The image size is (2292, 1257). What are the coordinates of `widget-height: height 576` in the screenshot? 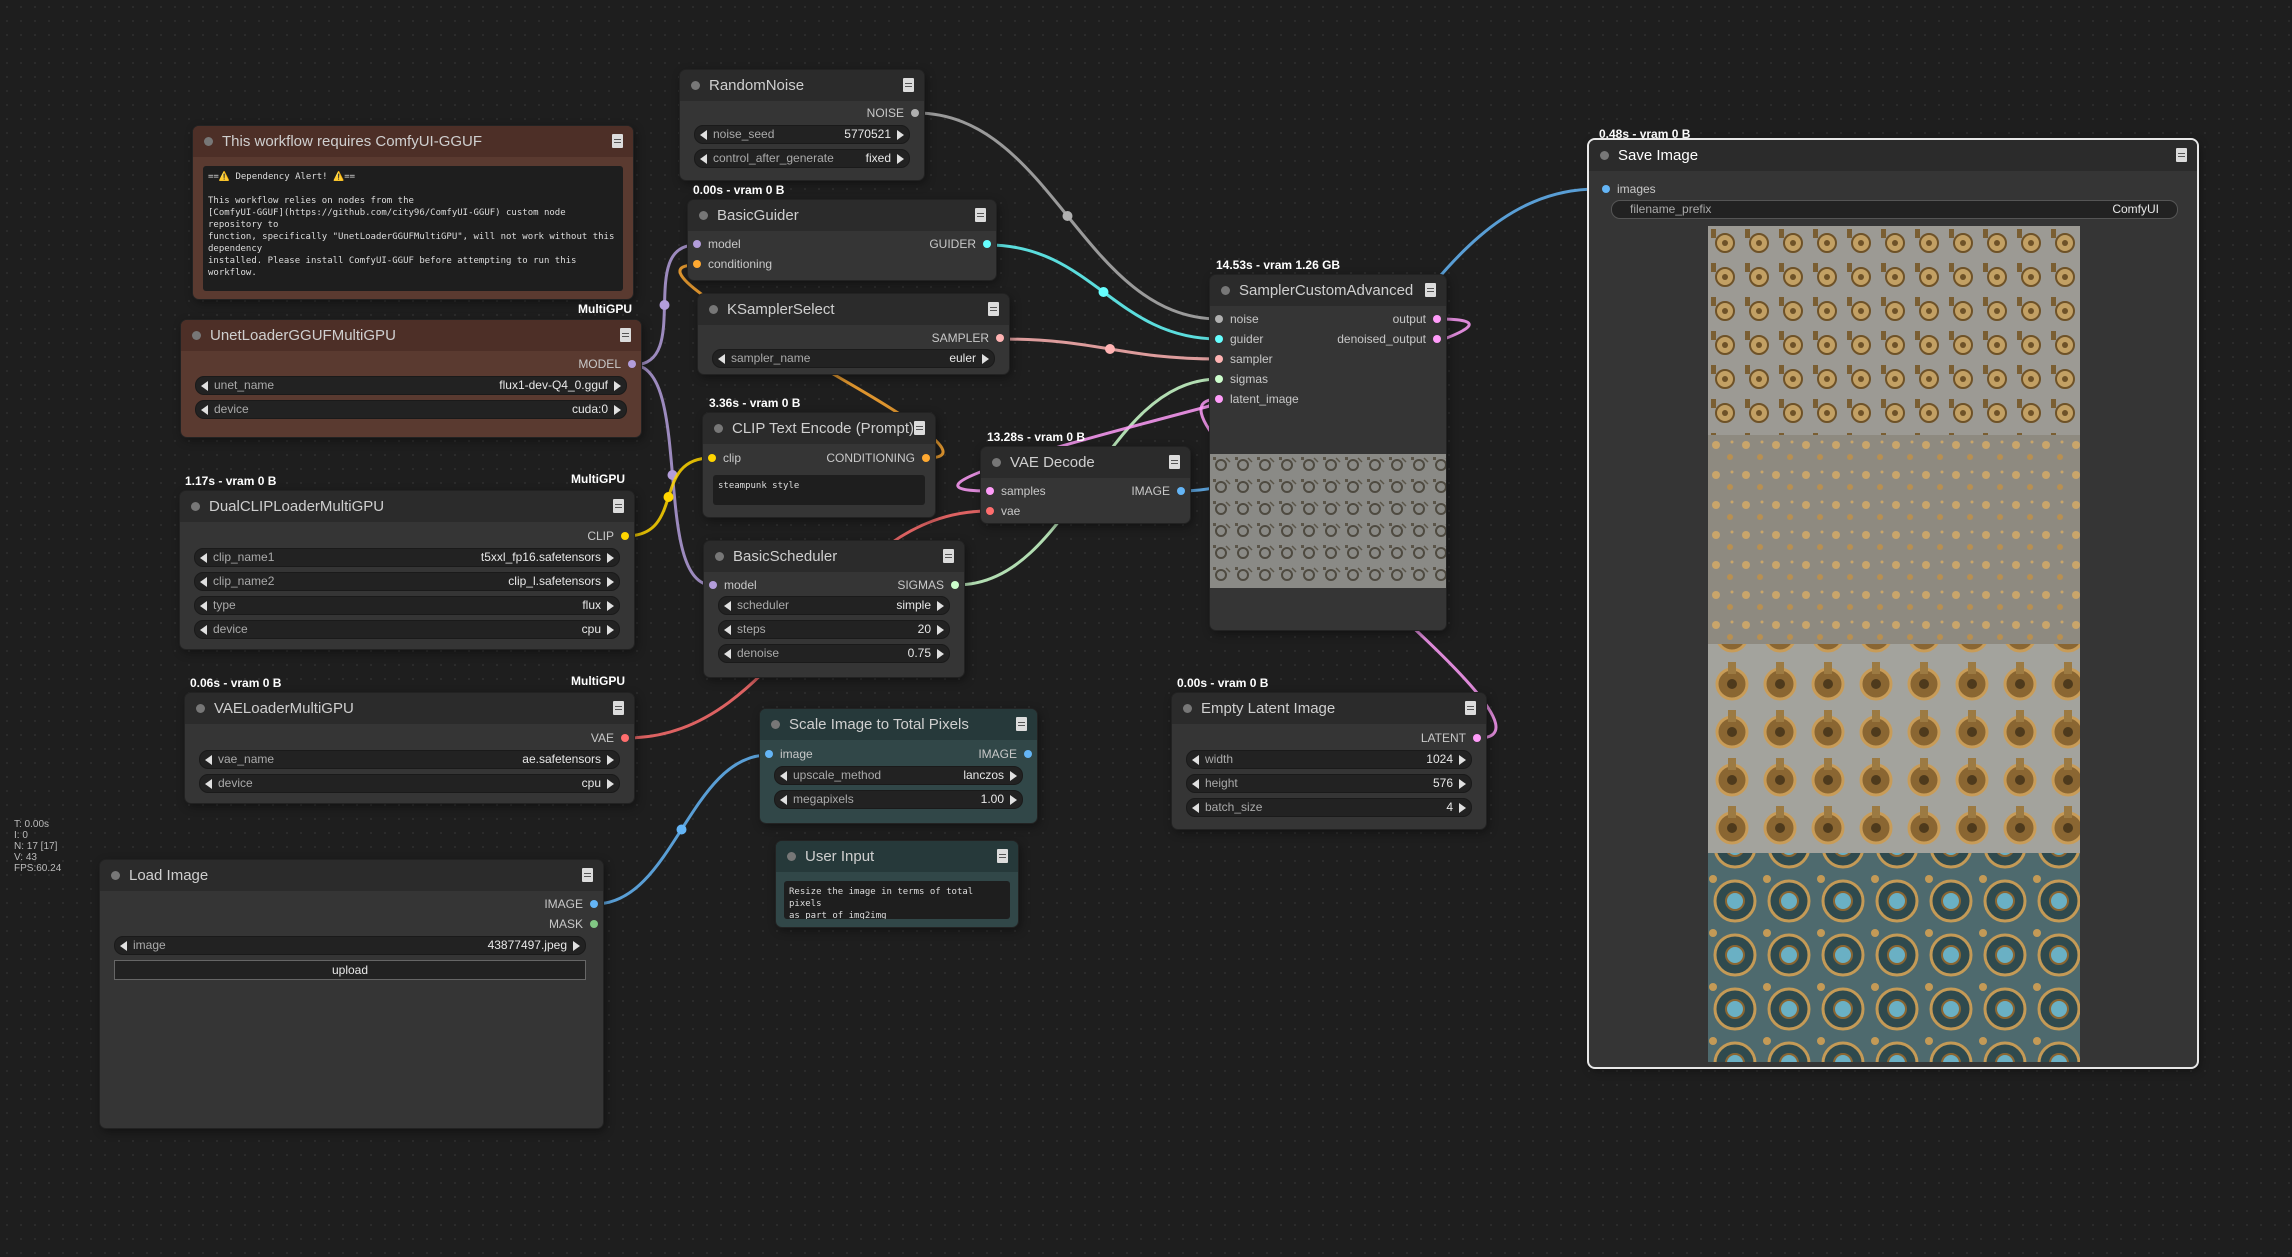 It's located at (1329, 783).